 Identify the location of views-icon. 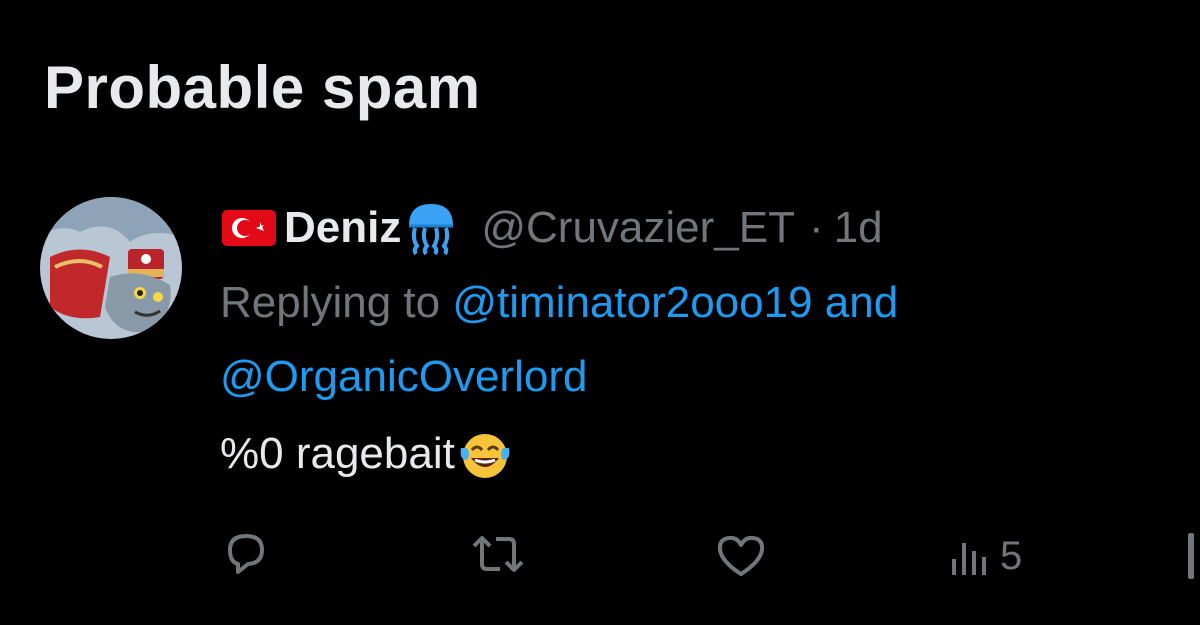
(970, 557).